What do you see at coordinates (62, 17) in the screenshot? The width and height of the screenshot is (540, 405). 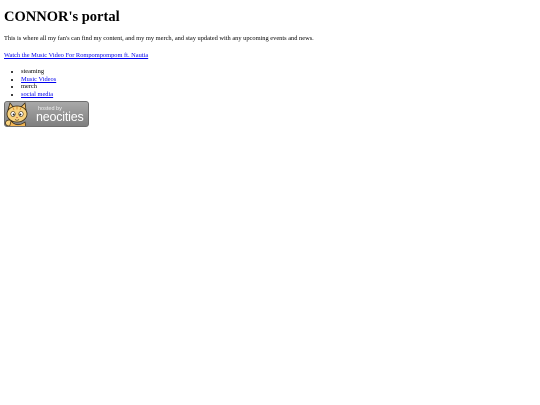 I see `page-title: CONNOR's portal` at bounding box center [62, 17].